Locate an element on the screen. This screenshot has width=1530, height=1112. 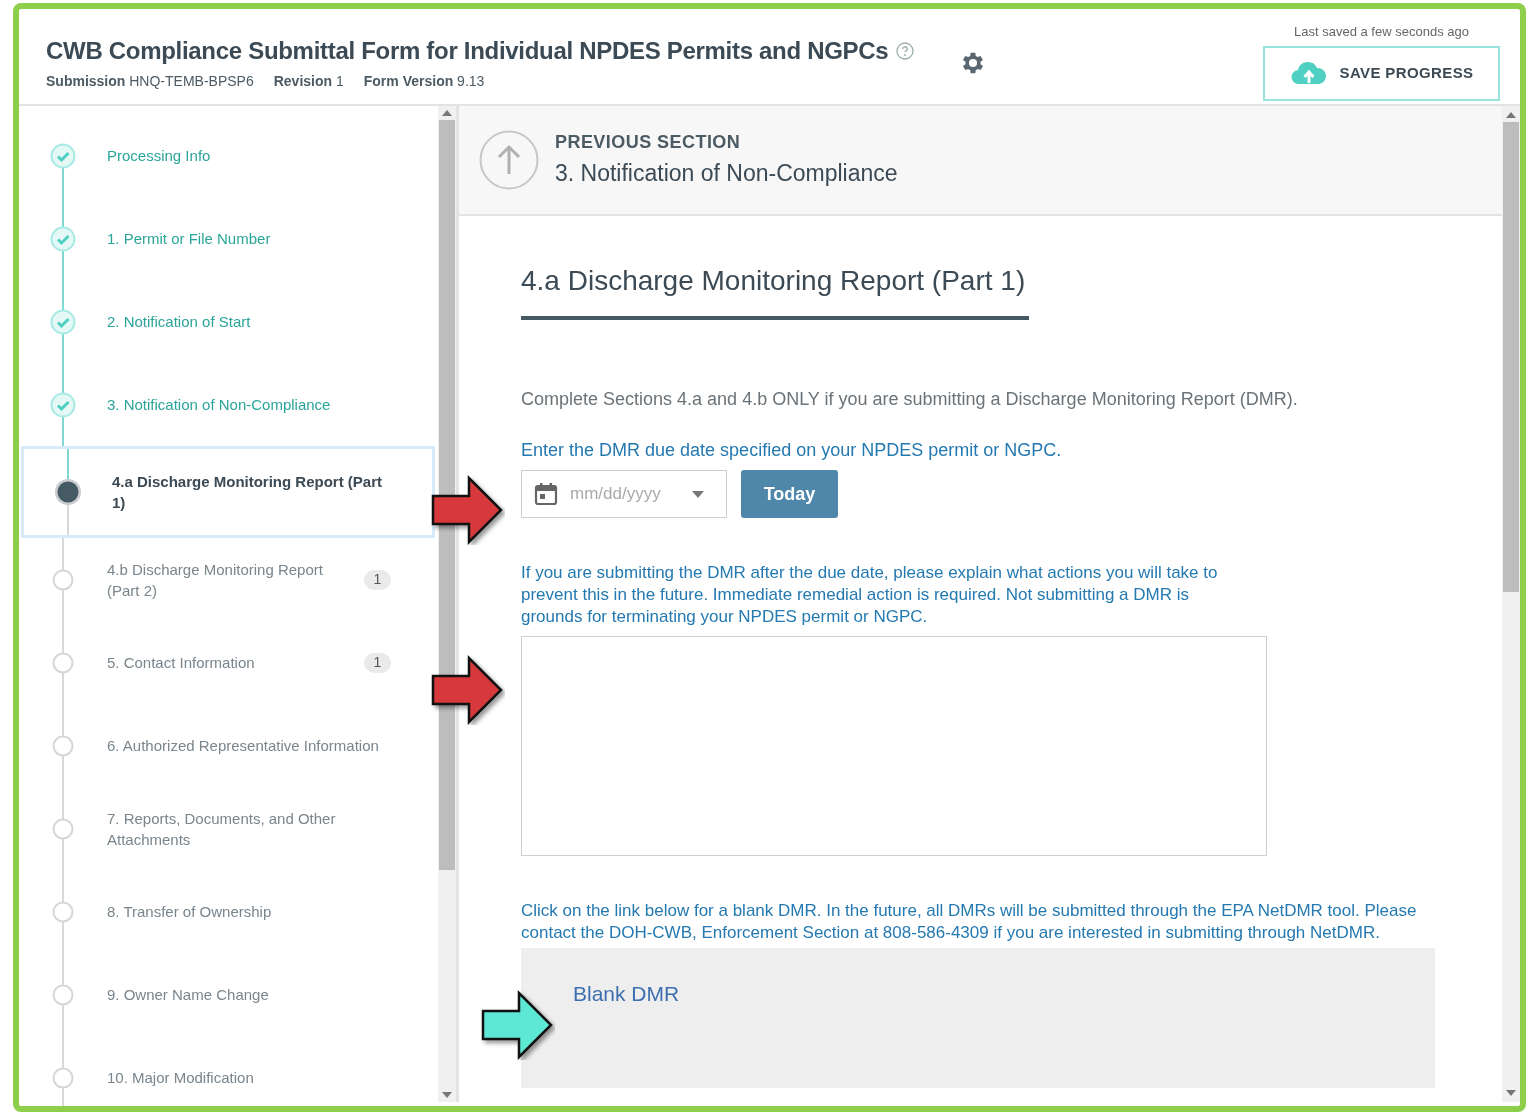
step-label: 3. Notification of Non-Compliance is located at coordinates (219, 405).